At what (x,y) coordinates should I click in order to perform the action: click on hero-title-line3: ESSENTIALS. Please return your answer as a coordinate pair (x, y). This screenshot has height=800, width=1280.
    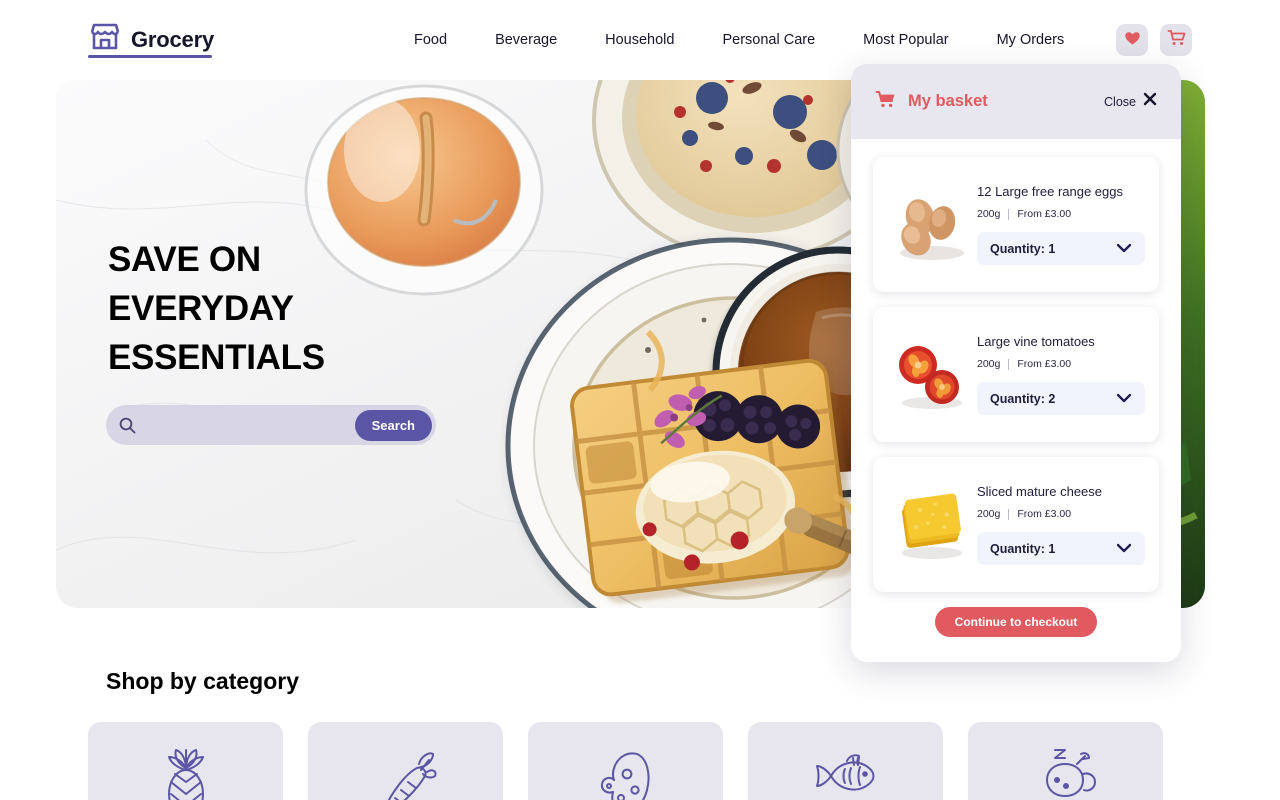
    Looking at the image, I should click on (216, 357).